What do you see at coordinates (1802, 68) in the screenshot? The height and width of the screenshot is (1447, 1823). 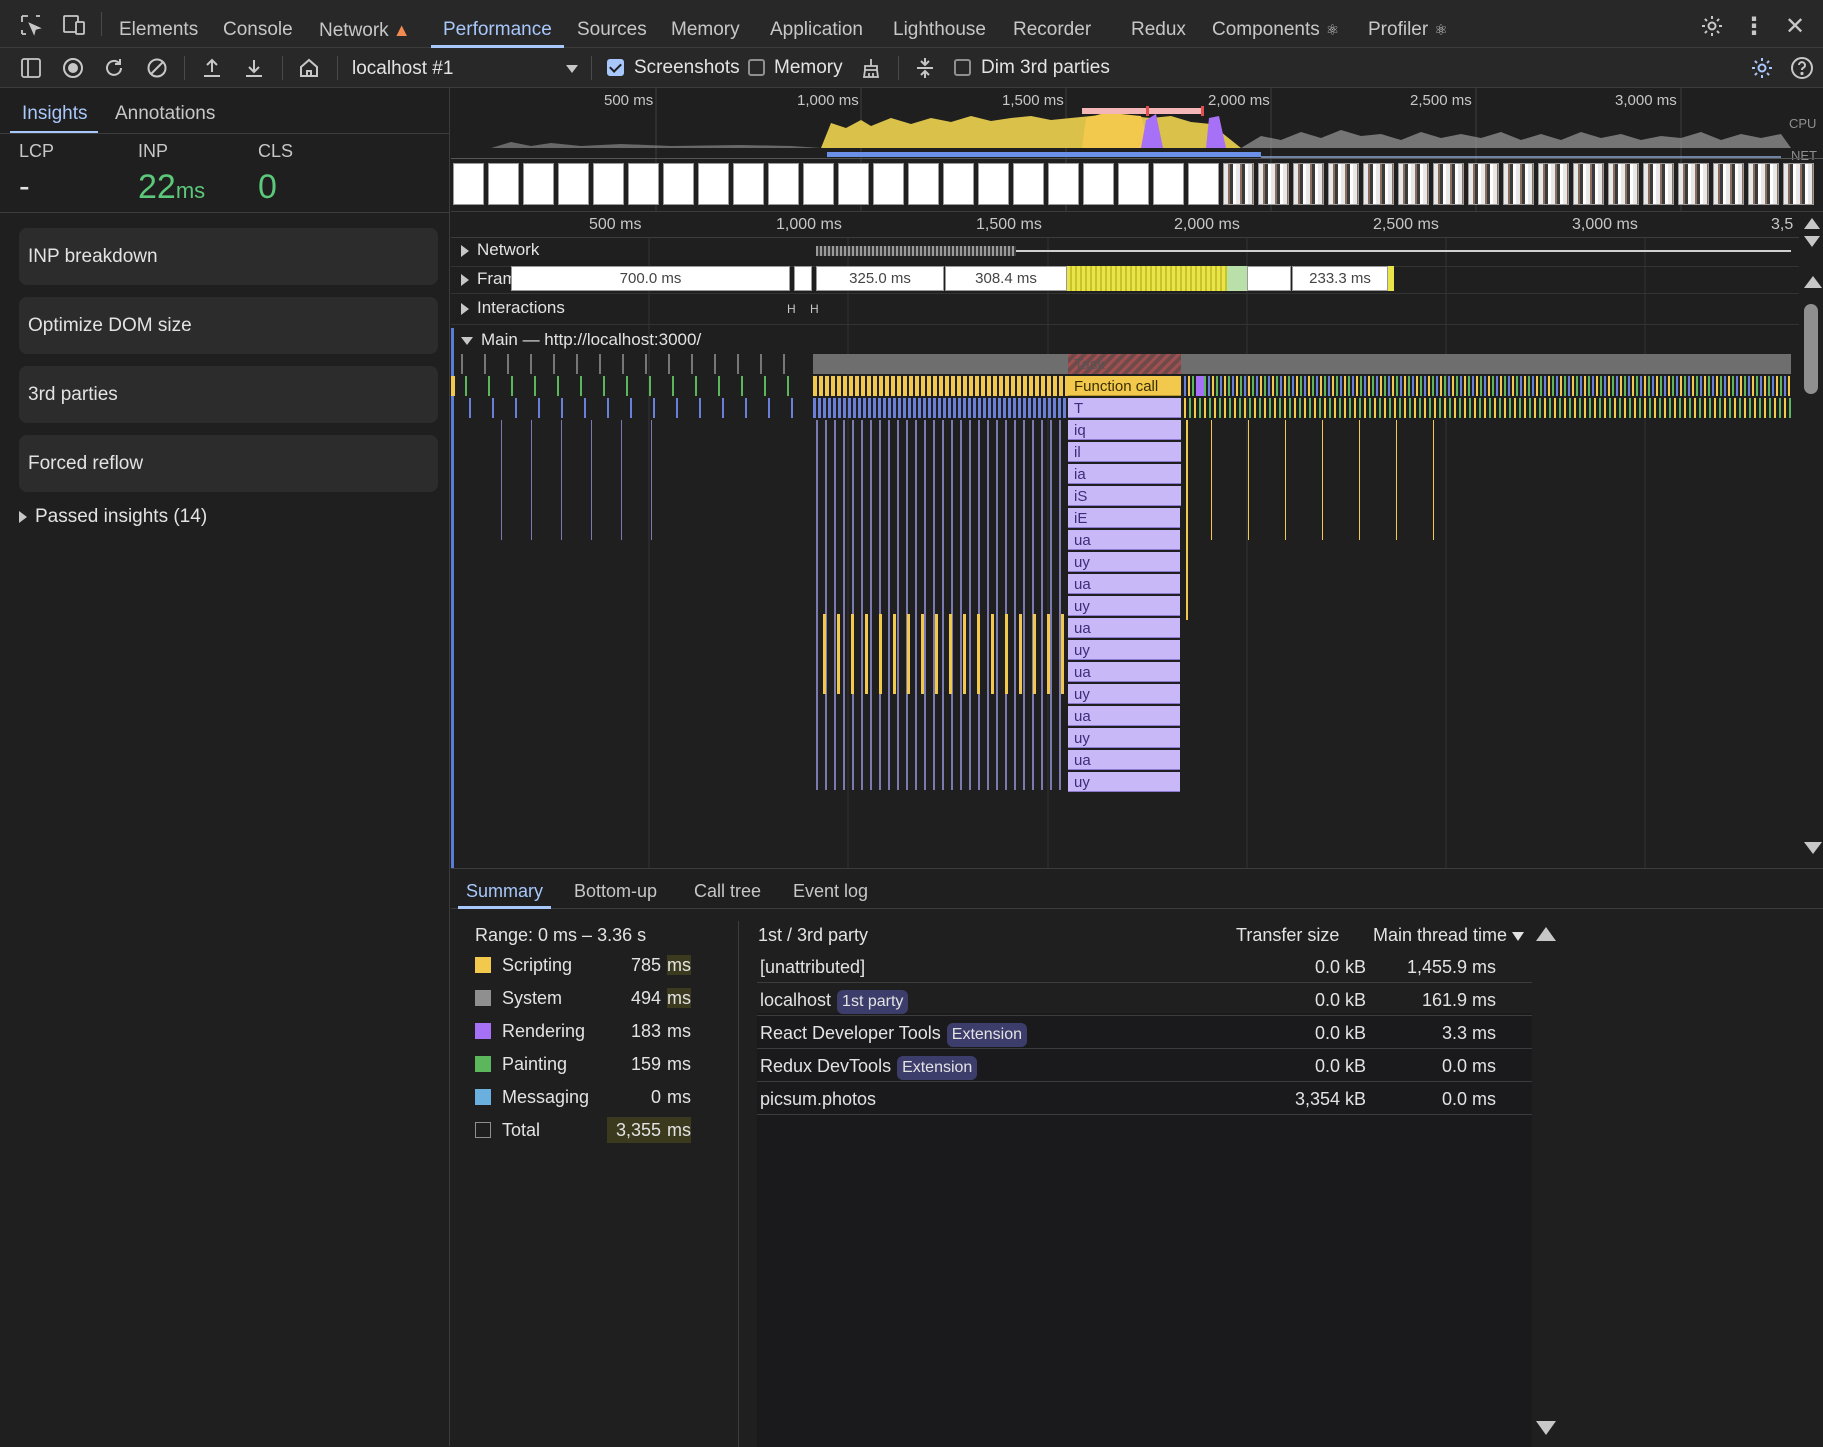 I see `help-icon` at bounding box center [1802, 68].